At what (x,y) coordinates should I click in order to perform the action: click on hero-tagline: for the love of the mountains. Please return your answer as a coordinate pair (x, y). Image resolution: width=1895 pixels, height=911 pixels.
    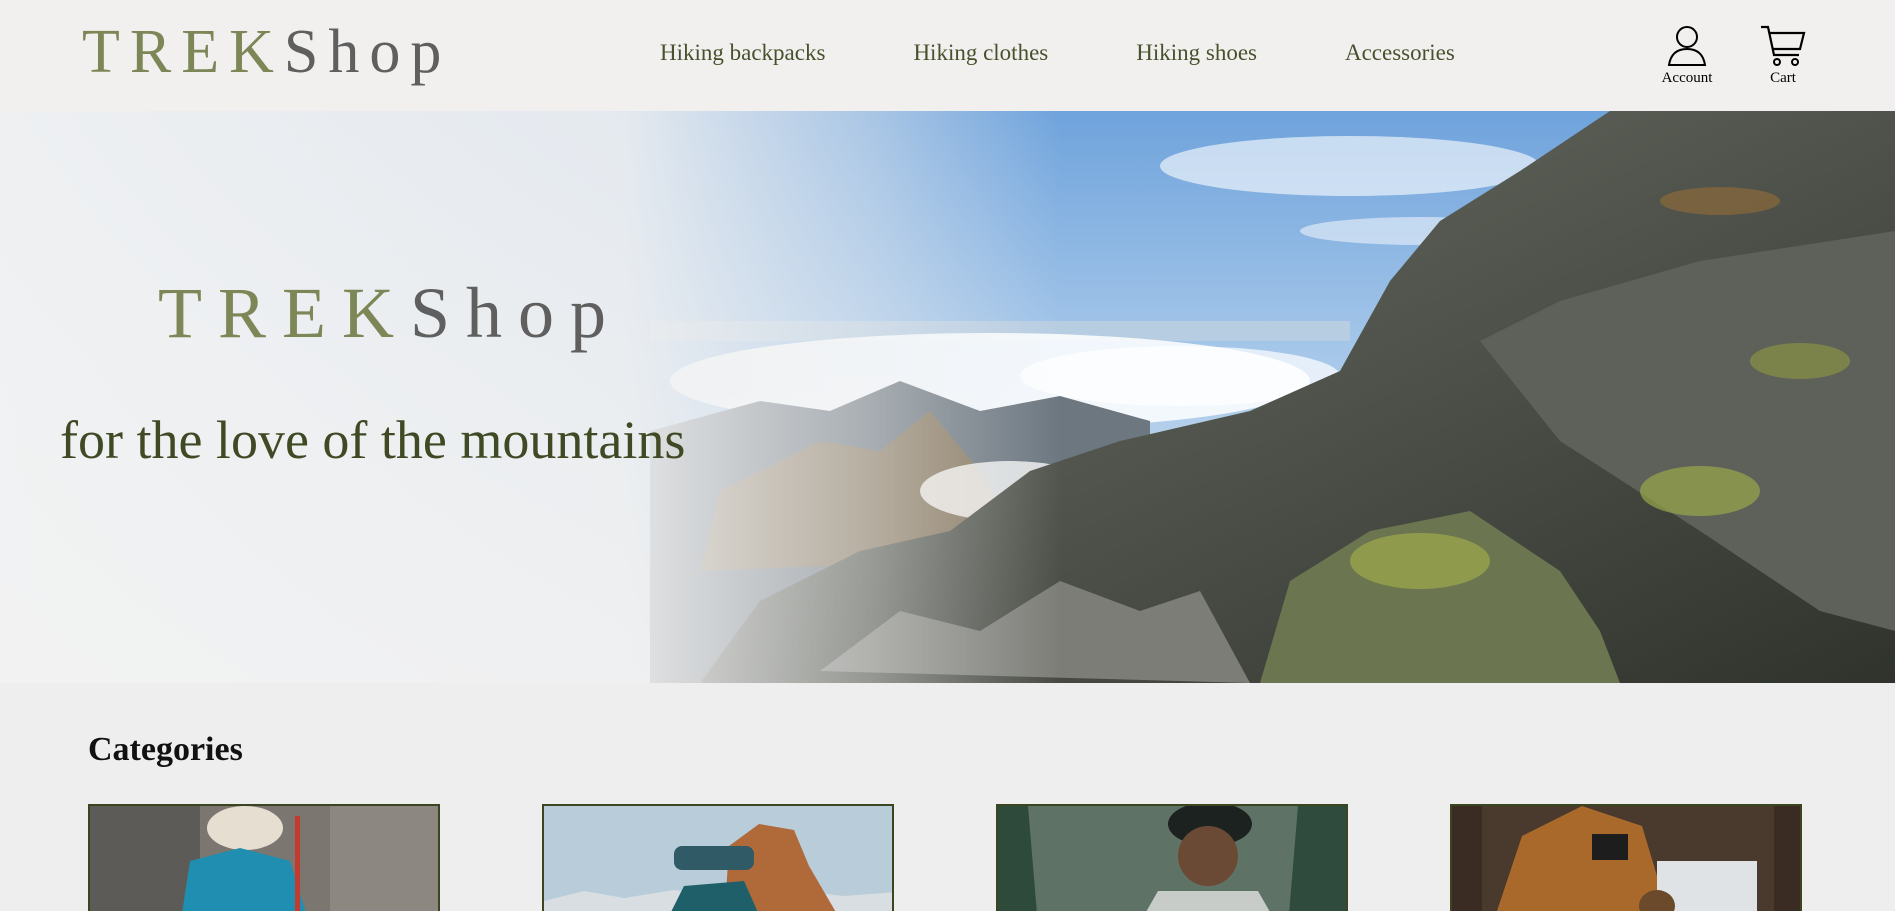
    Looking at the image, I should click on (373, 440).